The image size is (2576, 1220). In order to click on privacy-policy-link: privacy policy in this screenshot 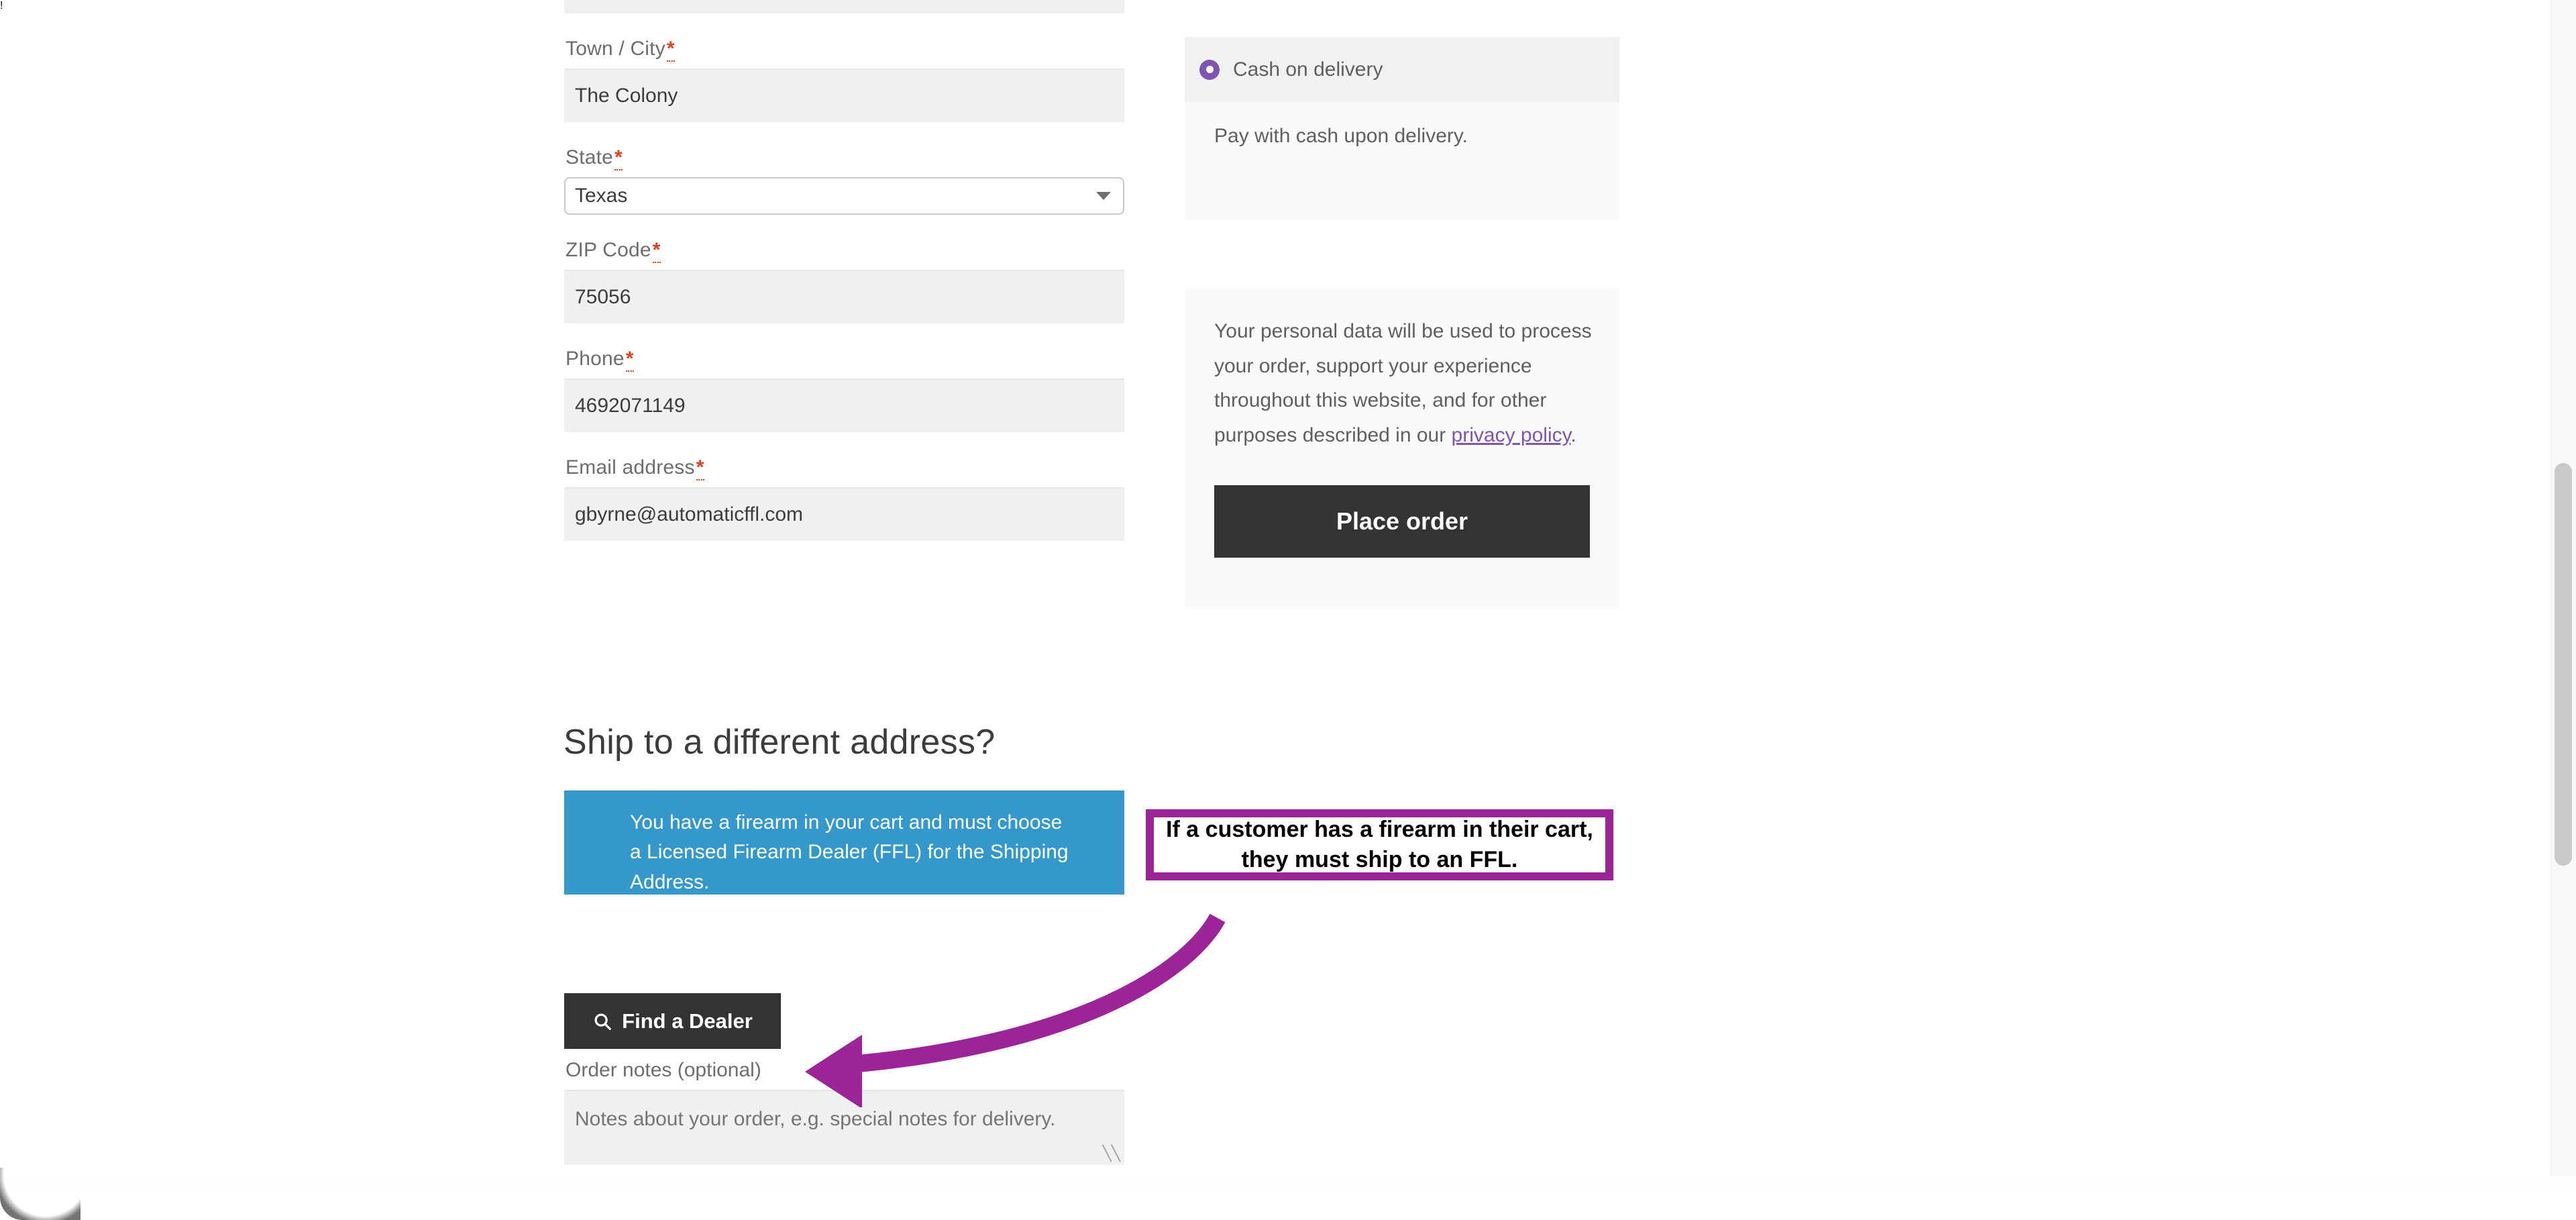, I will do `click(1511, 435)`.